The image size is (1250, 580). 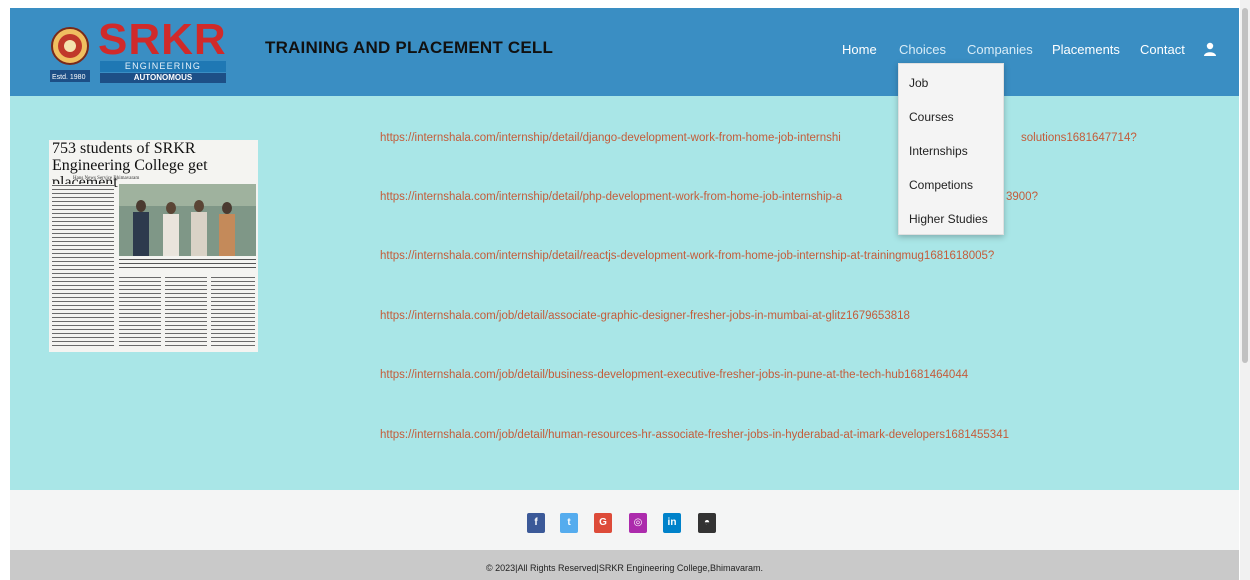 What do you see at coordinates (922, 49) in the screenshot?
I see `nav-choices: Choices` at bounding box center [922, 49].